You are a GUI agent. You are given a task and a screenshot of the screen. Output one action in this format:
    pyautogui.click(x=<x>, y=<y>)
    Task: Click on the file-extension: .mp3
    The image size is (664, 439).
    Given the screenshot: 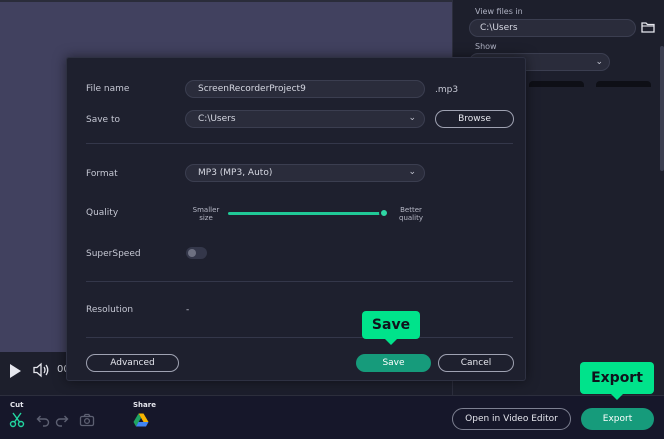 What is the action you would take?
    pyautogui.click(x=447, y=90)
    